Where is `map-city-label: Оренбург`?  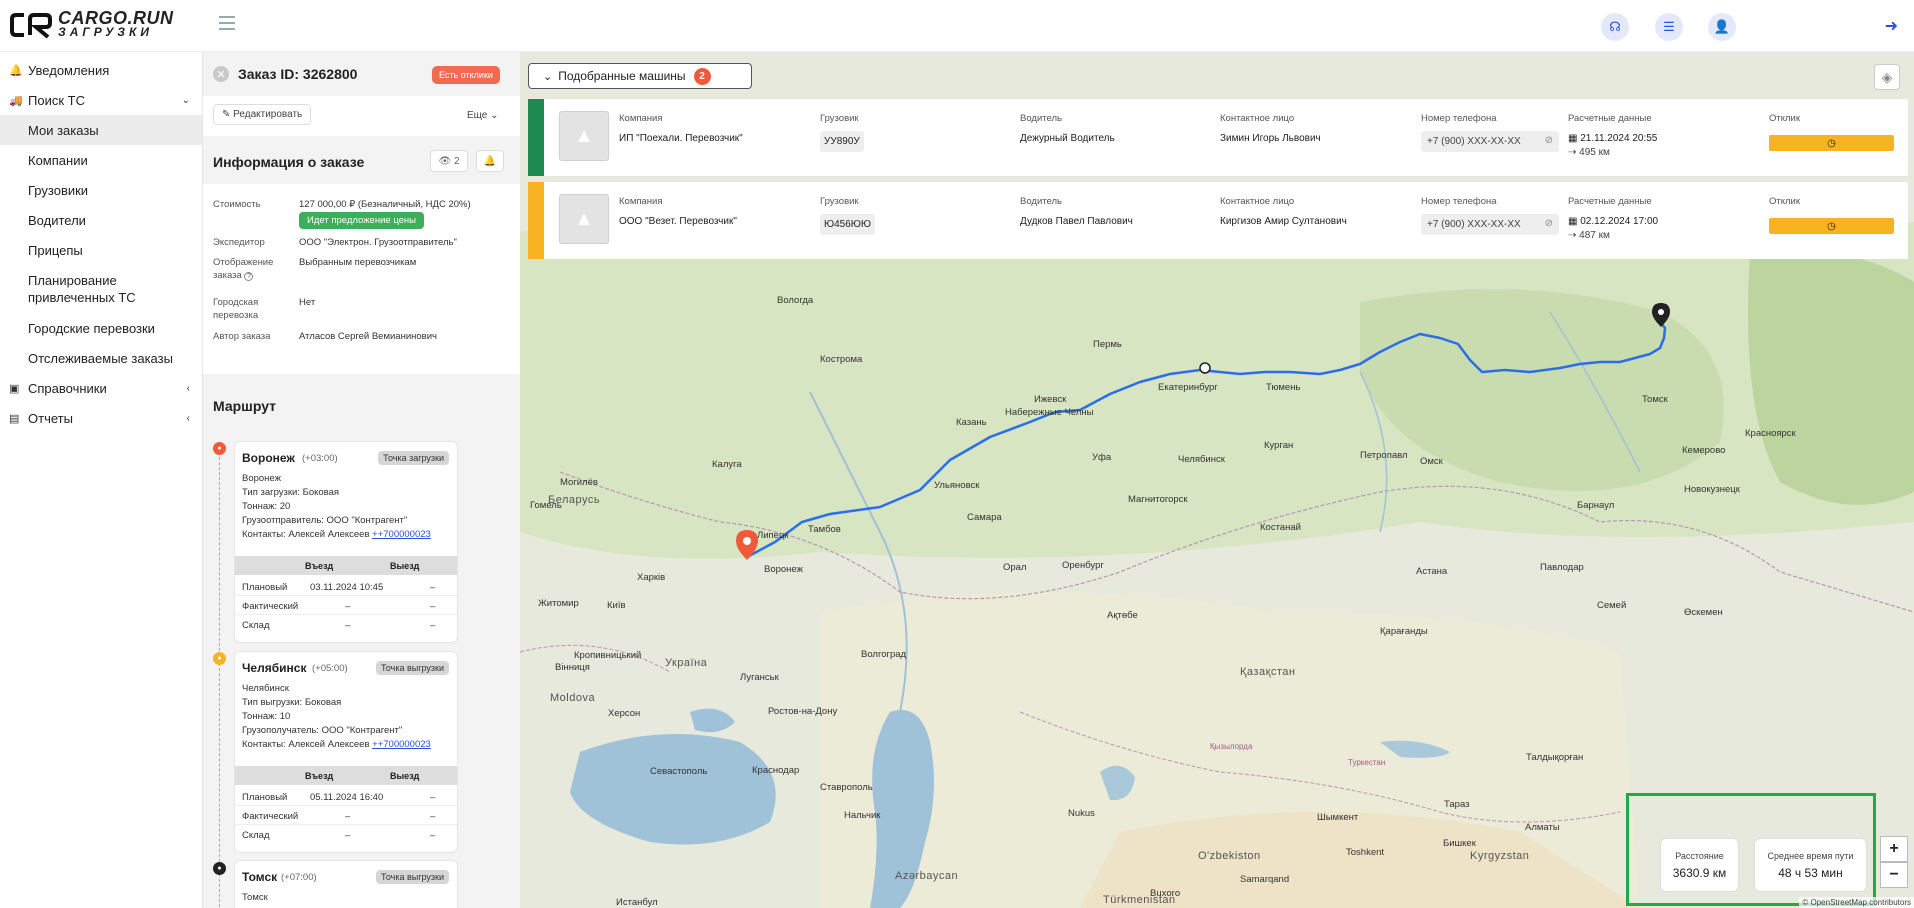 map-city-label: Оренбург is located at coordinates (1083, 565).